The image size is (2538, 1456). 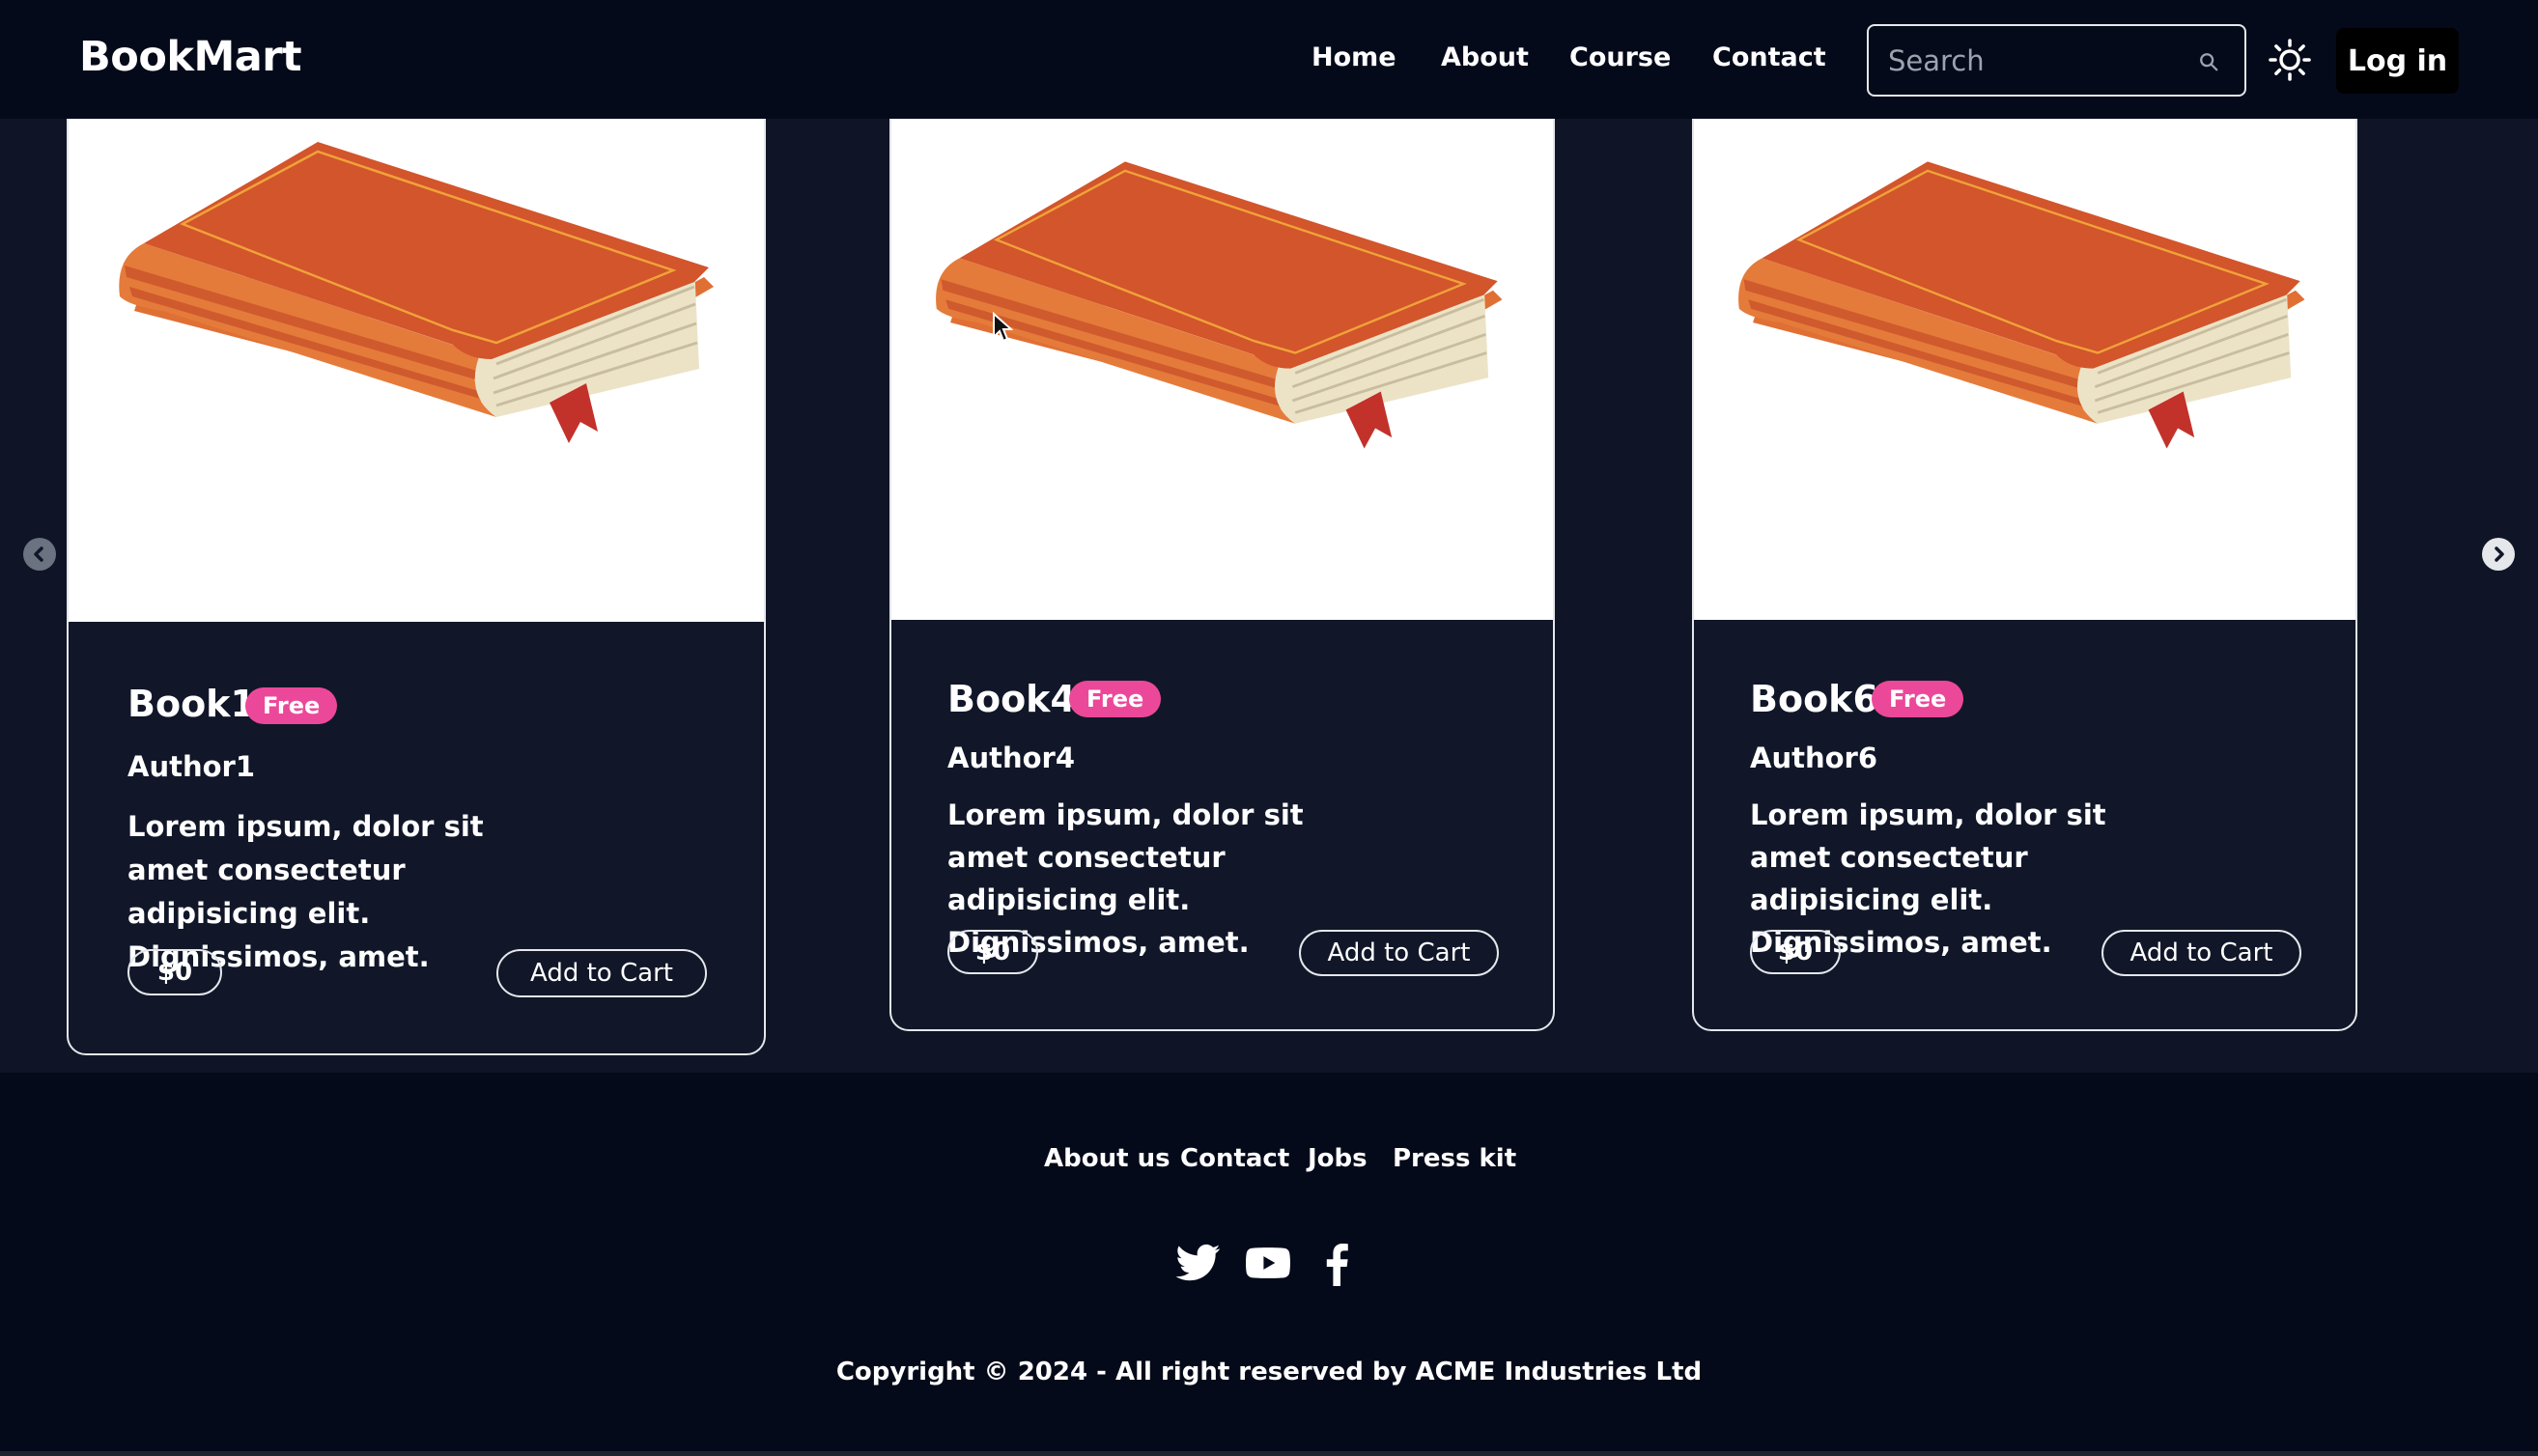 What do you see at coordinates (2397, 61) in the screenshot?
I see `login-button: Log in` at bounding box center [2397, 61].